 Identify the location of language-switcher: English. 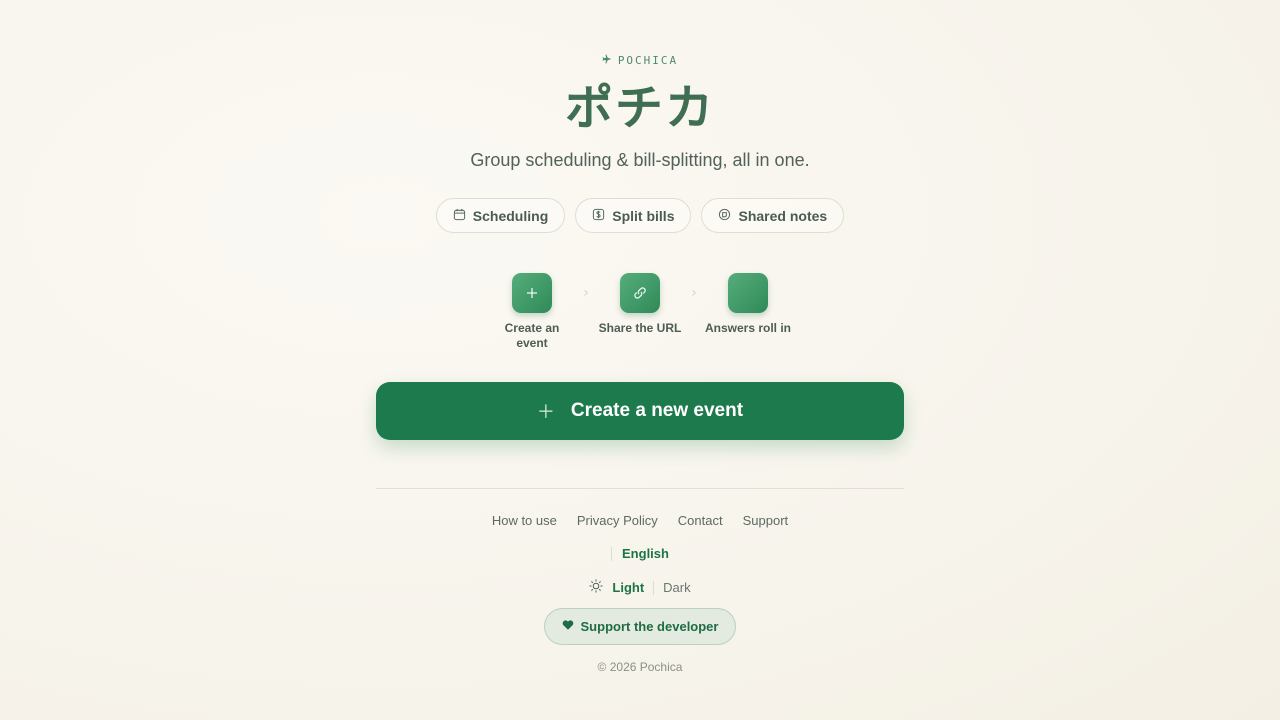
(640, 553).